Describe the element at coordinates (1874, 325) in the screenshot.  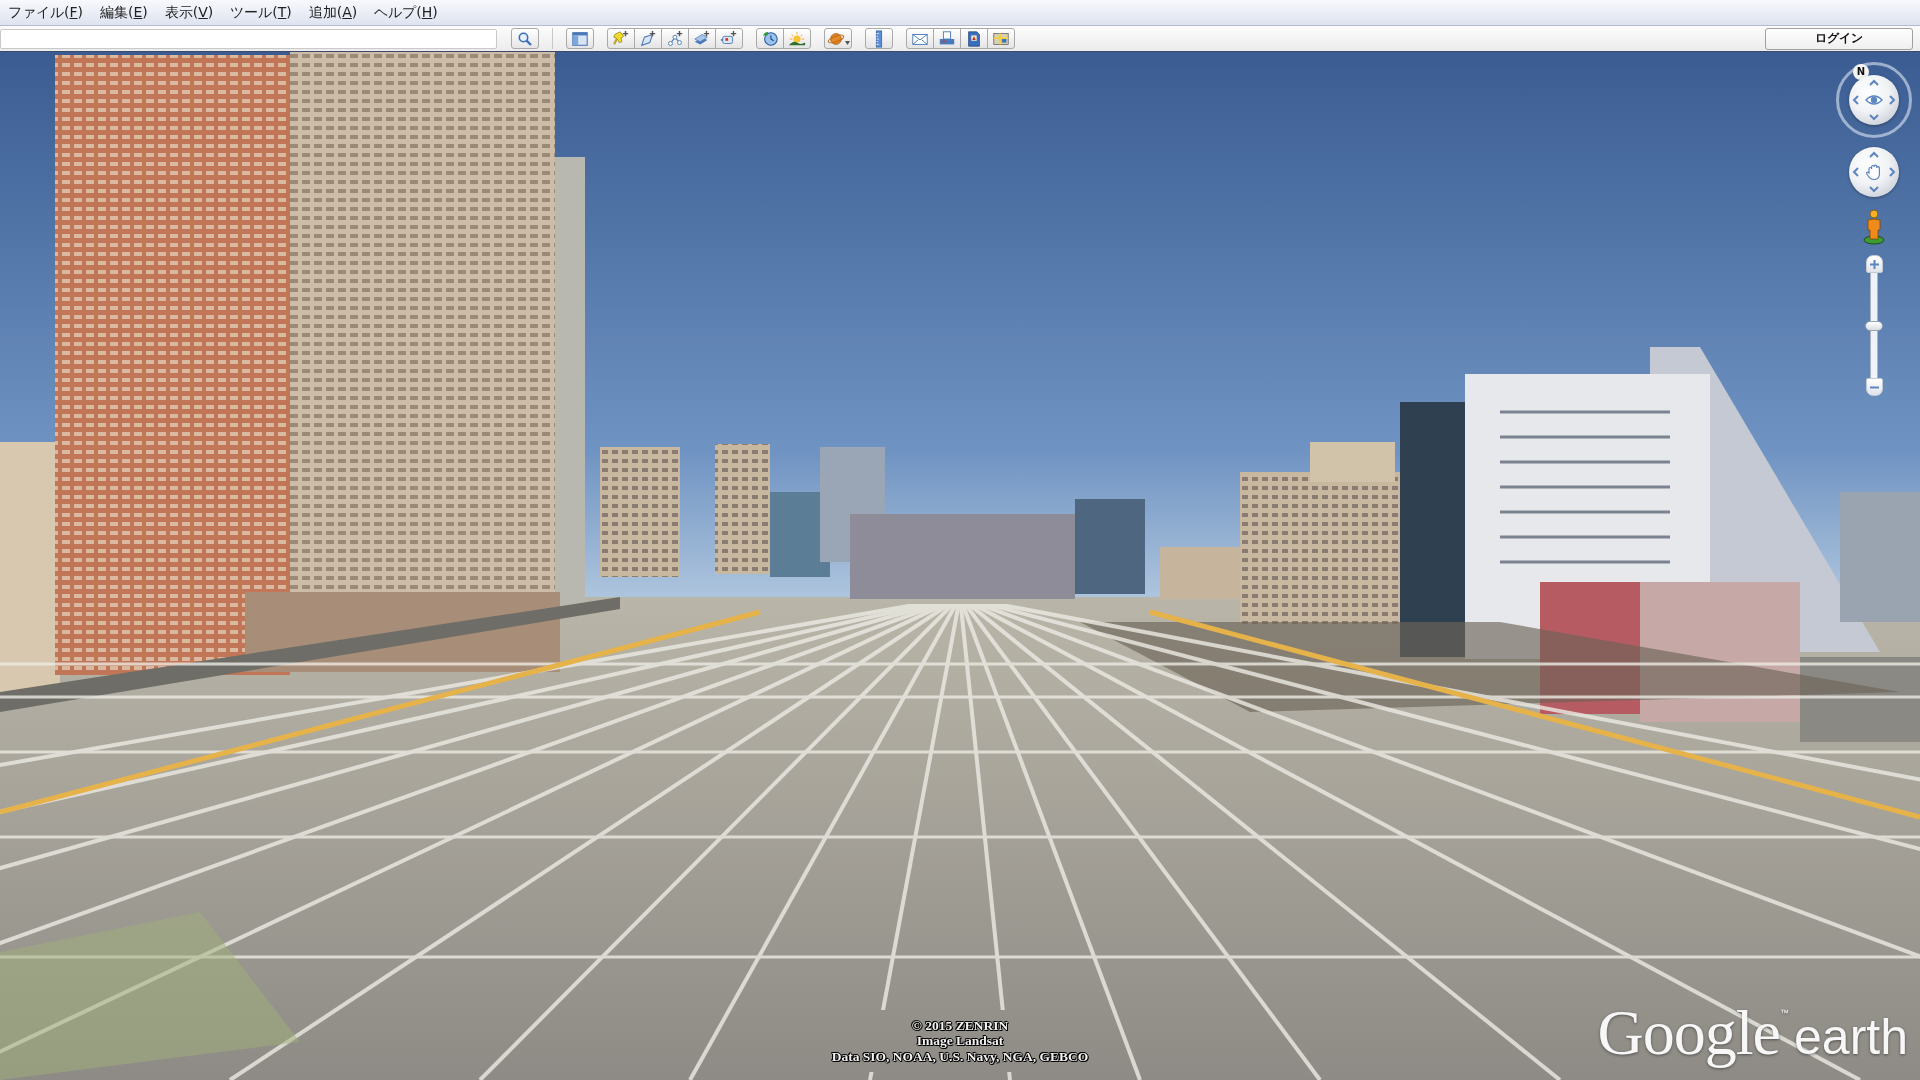
I see `zoom-slider-thumb` at that location.